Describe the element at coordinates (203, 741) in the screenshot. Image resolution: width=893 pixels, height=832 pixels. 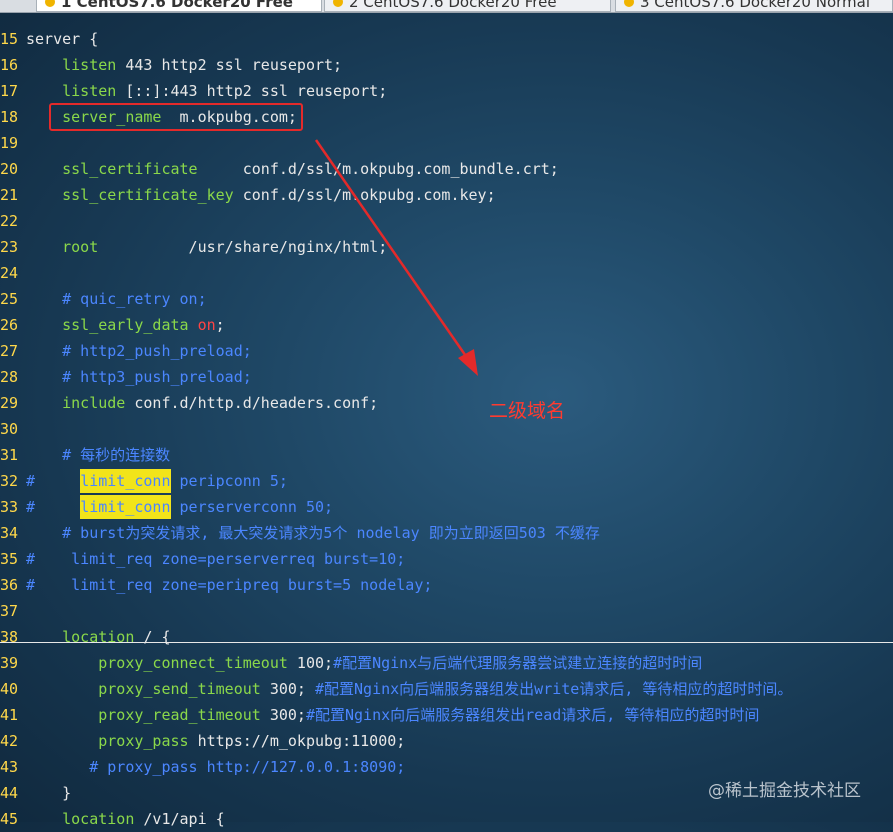
I see `code-line: 42 proxy_pass https://m_okpubg:11000;` at that location.